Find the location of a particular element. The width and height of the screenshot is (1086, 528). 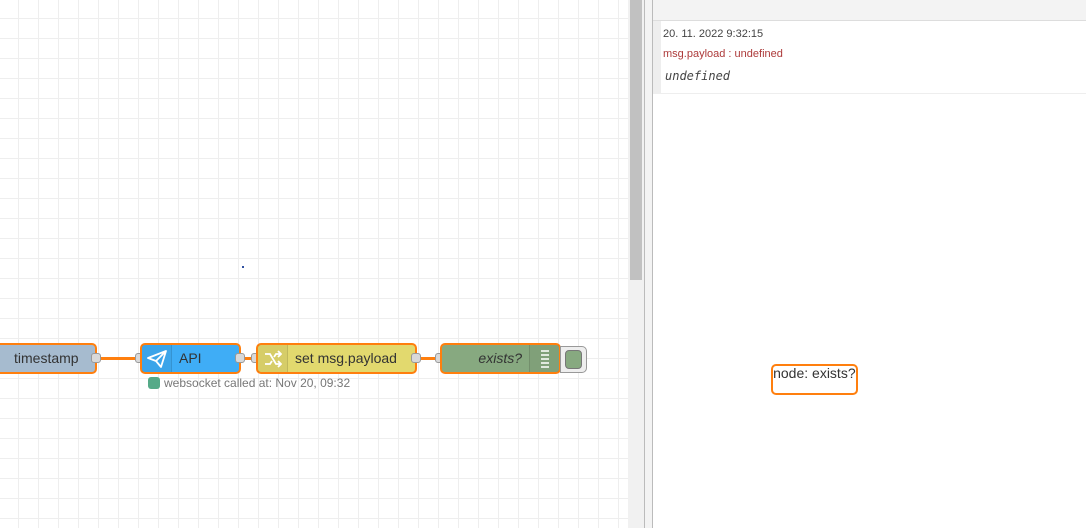

node-label: API is located at coordinates (190, 358).